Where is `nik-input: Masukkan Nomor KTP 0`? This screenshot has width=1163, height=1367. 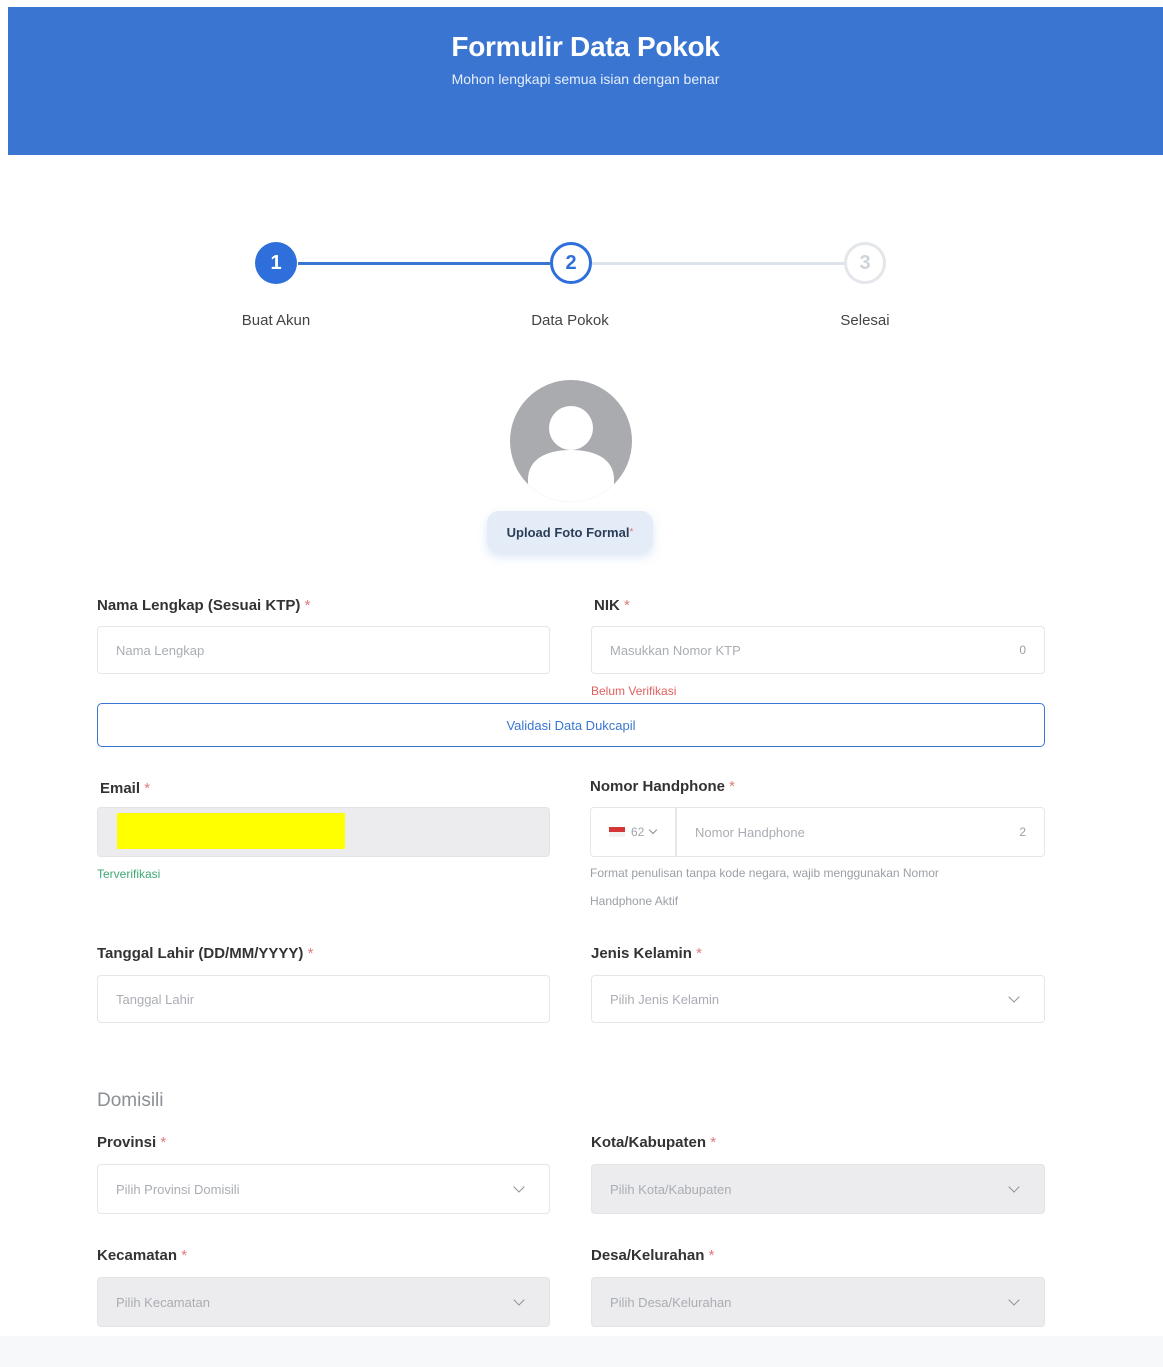 nik-input: Masukkan Nomor KTP 0 is located at coordinates (818, 650).